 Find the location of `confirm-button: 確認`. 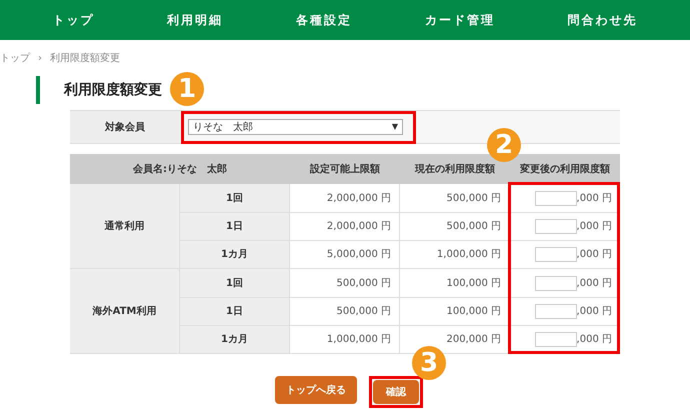

confirm-button: 確認 is located at coordinates (396, 392).